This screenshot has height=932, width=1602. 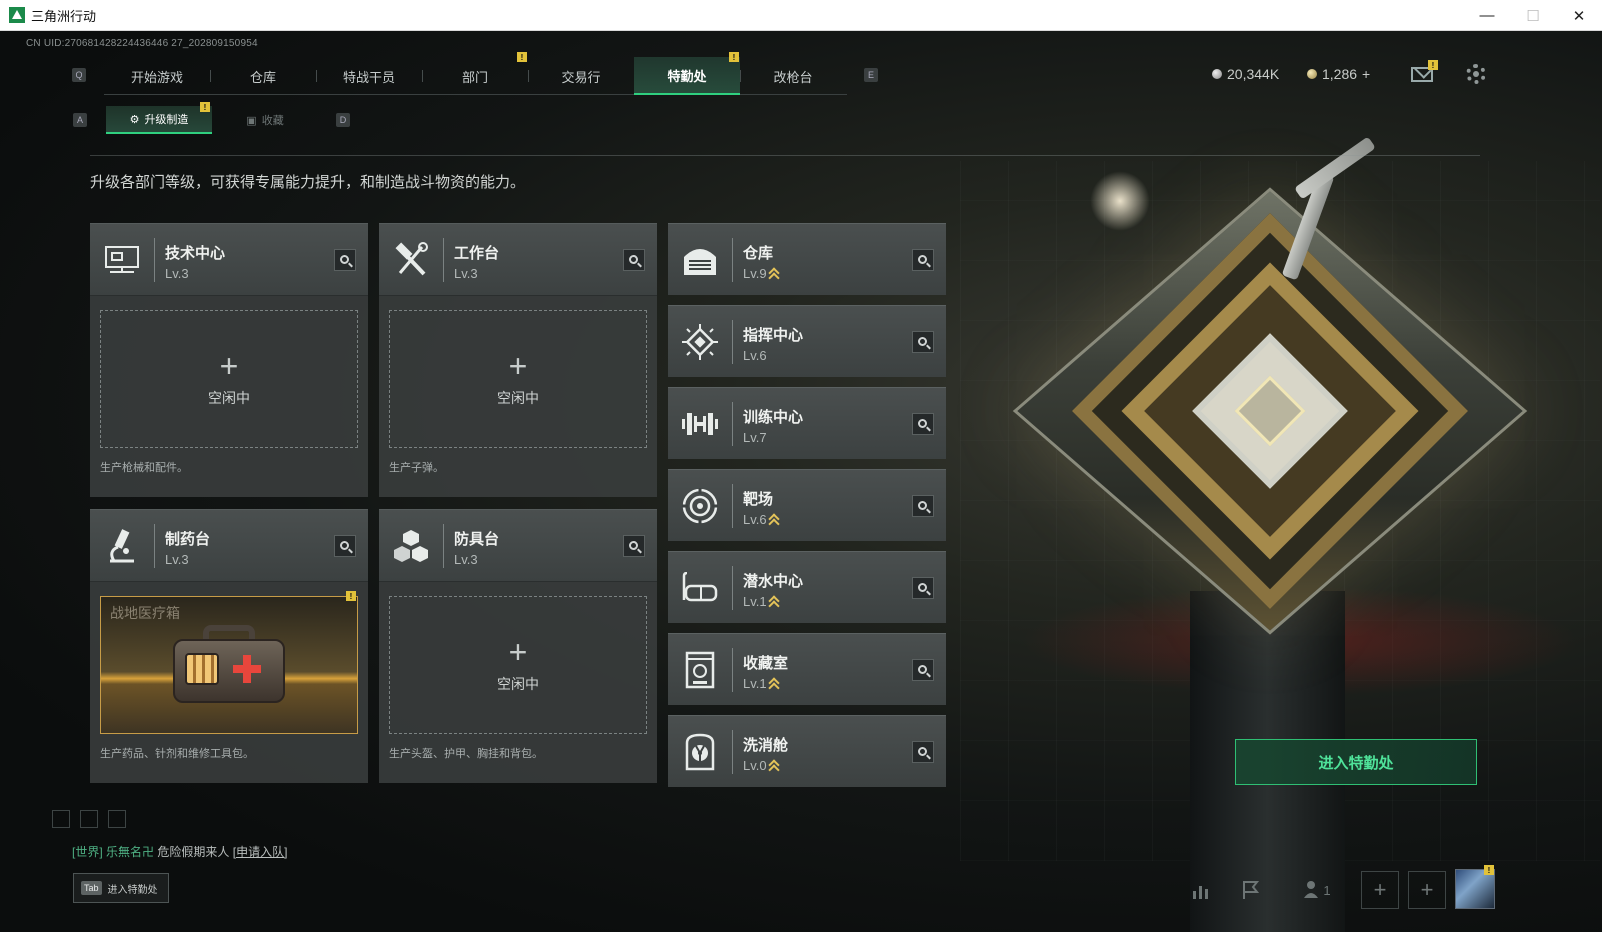 I want to click on avatar, so click(x=1475, y=889).